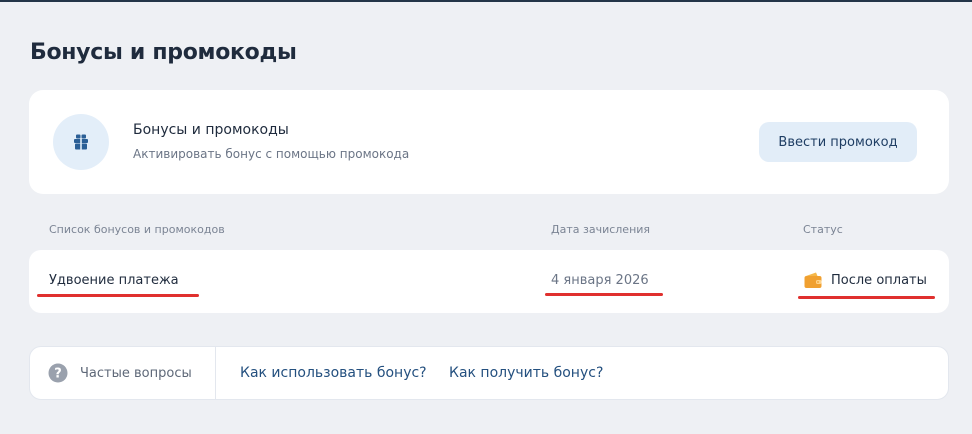 The width and height of the screenshot is (972, 434). I want to click on column-header-status: Статус, so click(823, 229).